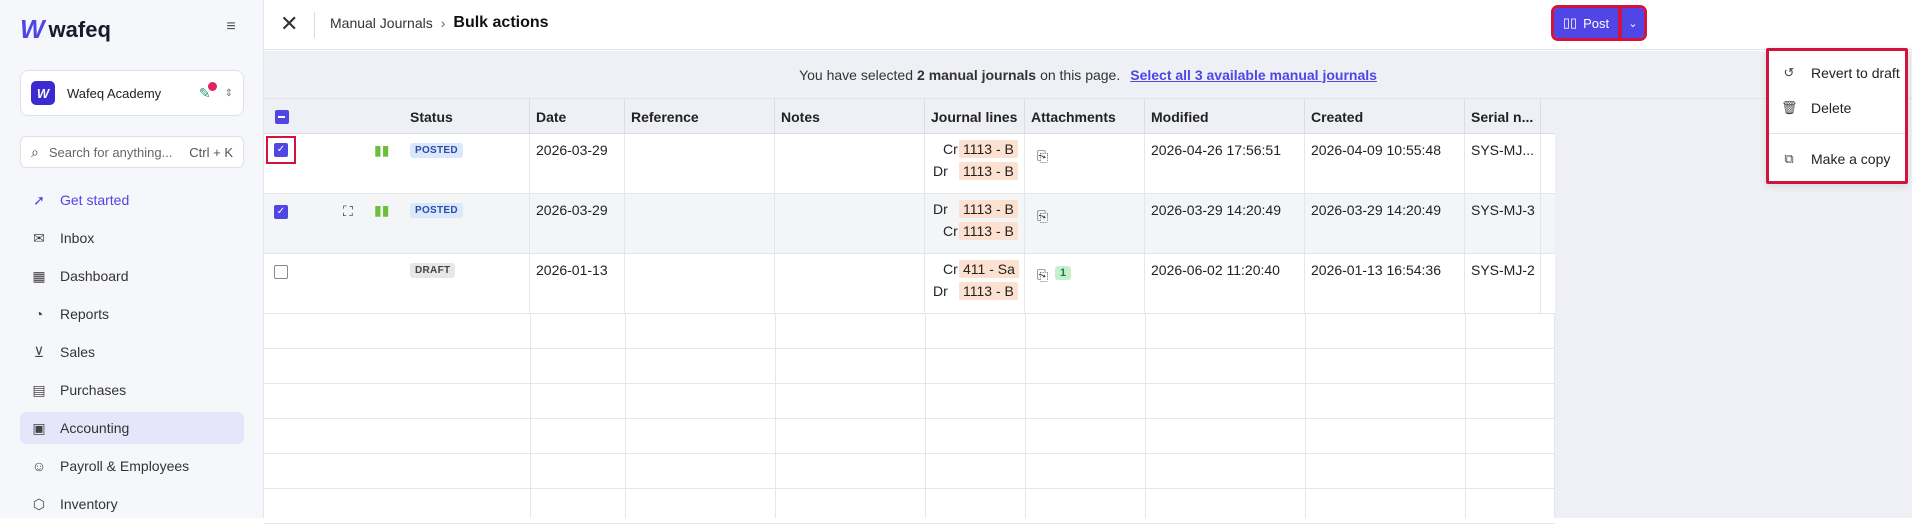 The height and width of the screenshot is (526, 1912). I want to click on page-title: Bulk actions, so click(501, 22).